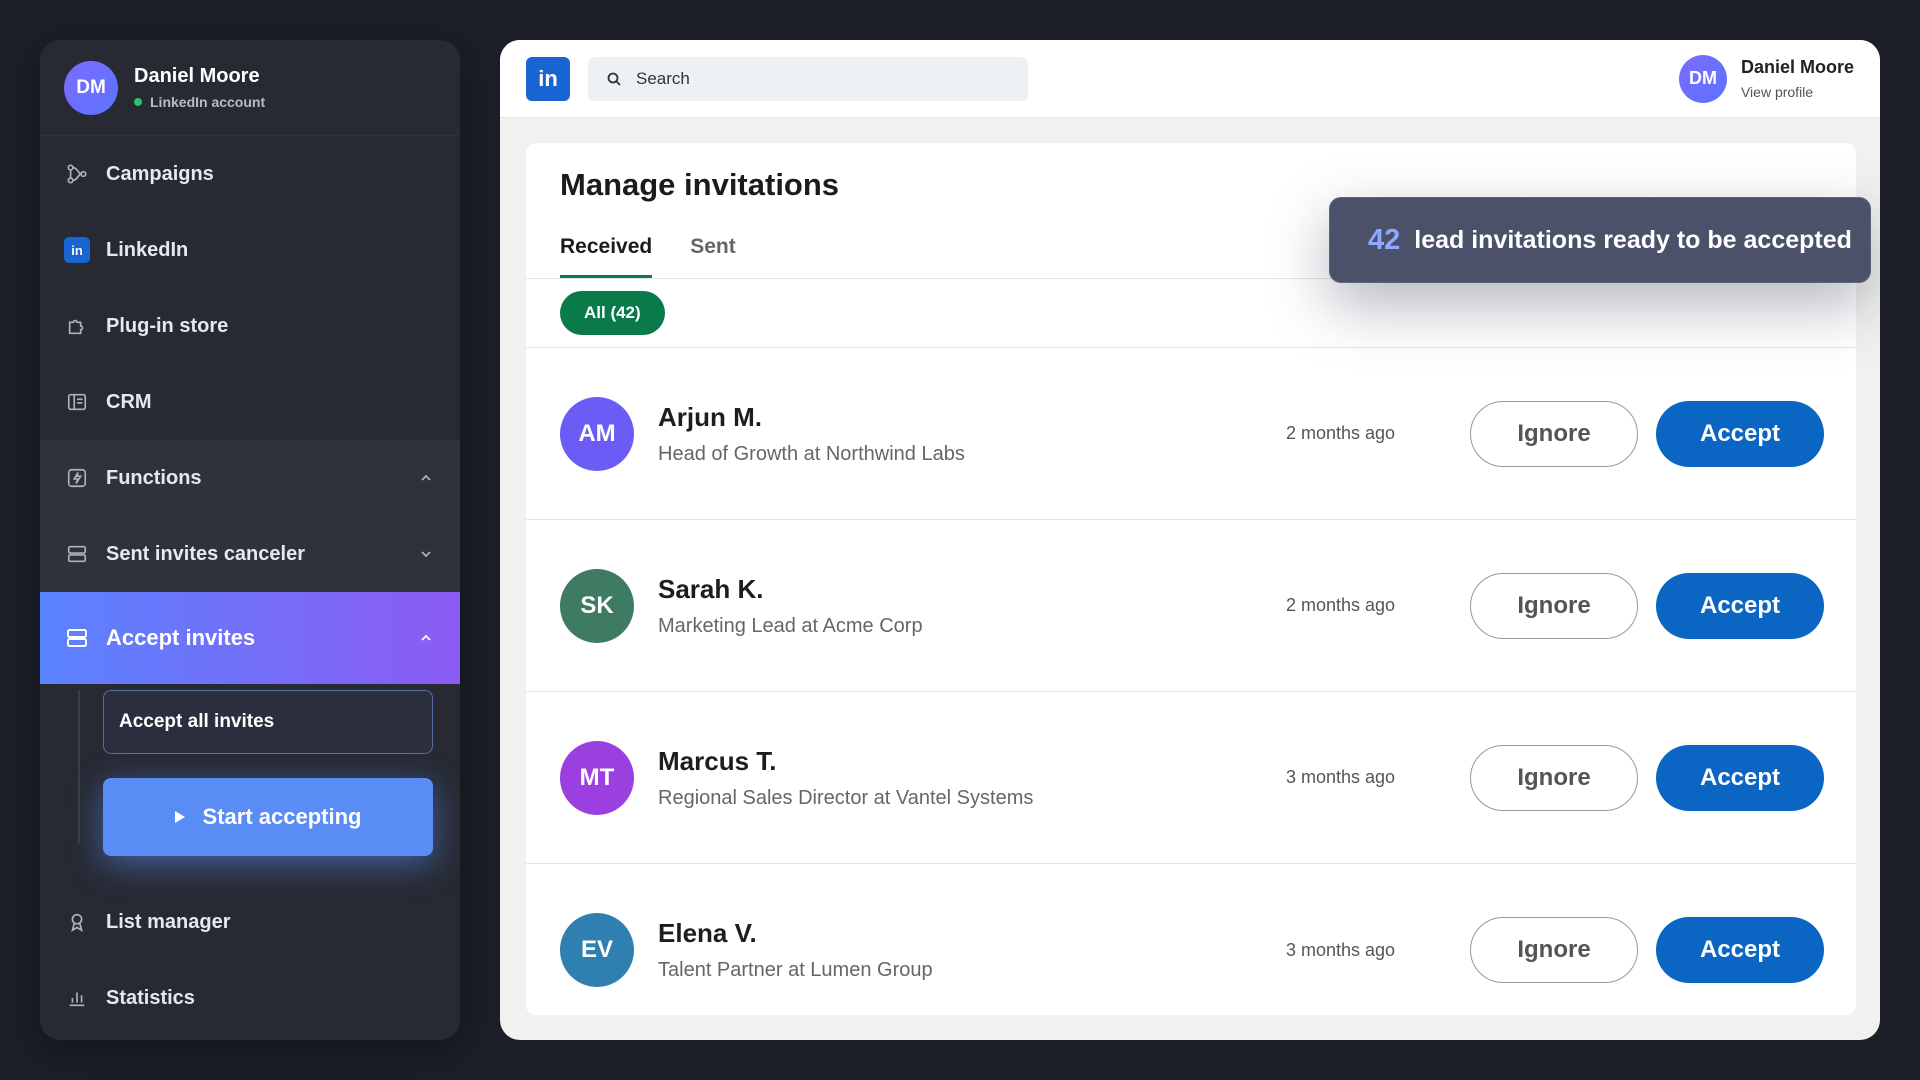 Image resolution: width=1920 pixels, height=1080 pixels. Describe the element at coordinates (790, 625) in the screenshot. I see `invitee-headline: Marketing Lead at Acme Corp` at that location.